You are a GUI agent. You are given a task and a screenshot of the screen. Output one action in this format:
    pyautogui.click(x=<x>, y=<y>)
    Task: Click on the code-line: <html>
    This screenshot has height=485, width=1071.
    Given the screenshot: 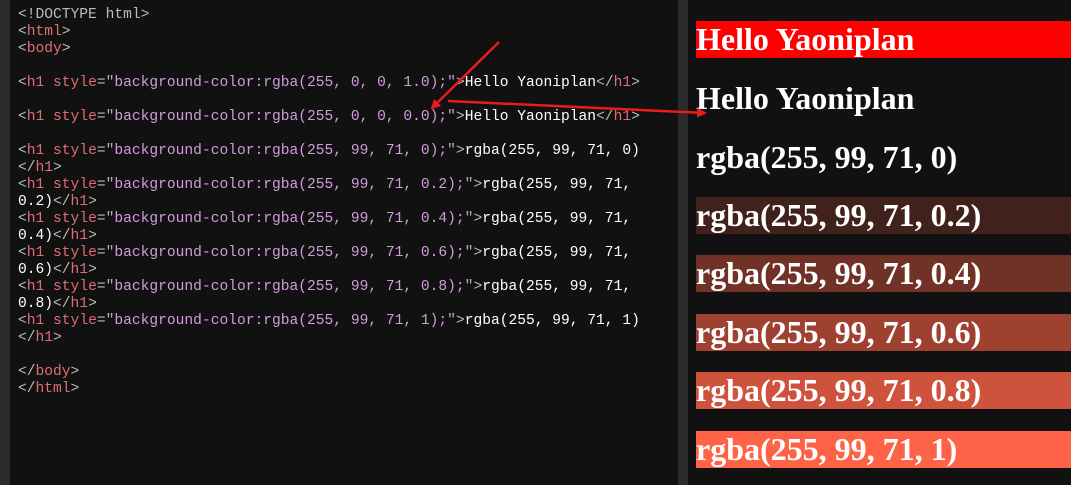 What is the action you would take?
    pyautogui.click(x=343, y=32)
    